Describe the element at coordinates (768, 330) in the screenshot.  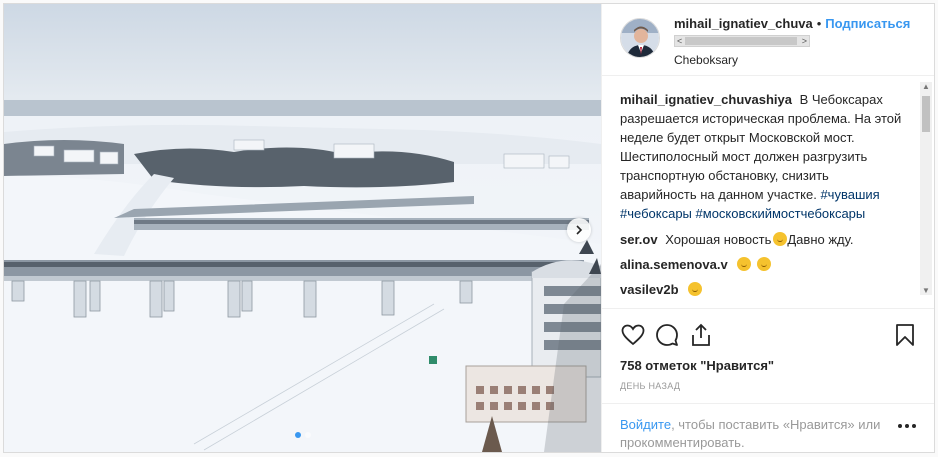
I see `action-bar` at that location.